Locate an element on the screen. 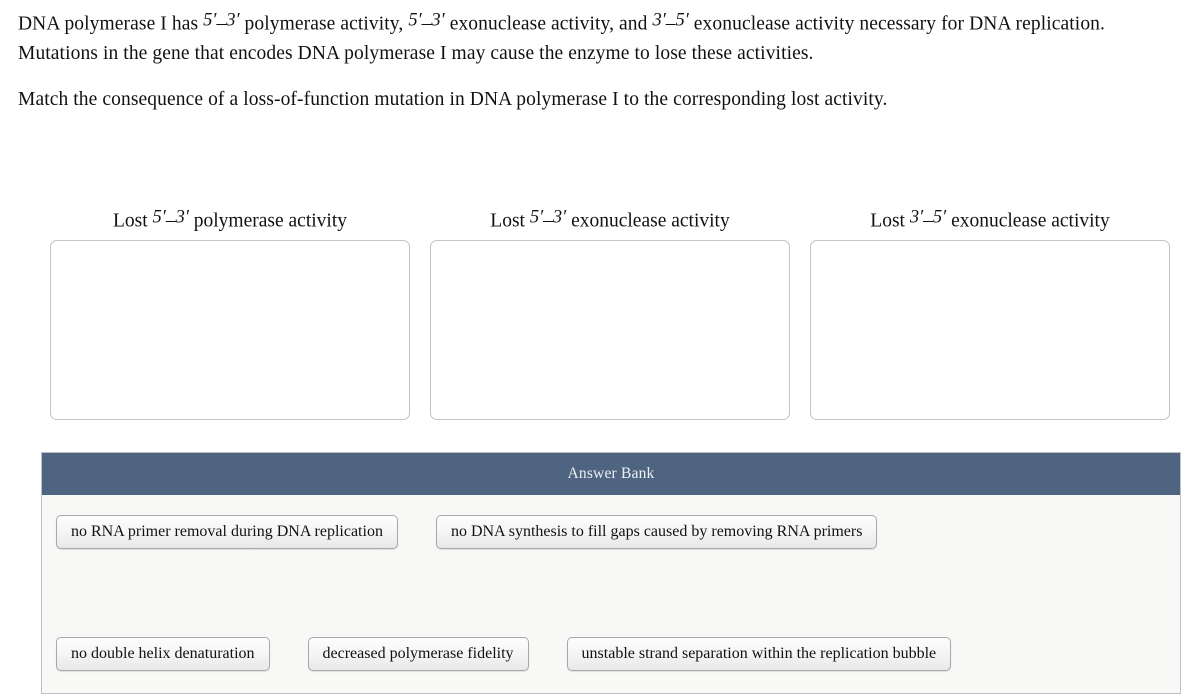 This screenshot has width=1200, height=694. column-lost-5-3-exonuclease: Lost 5′–3′ exonuclease activity is located at coordinates (610, 313).